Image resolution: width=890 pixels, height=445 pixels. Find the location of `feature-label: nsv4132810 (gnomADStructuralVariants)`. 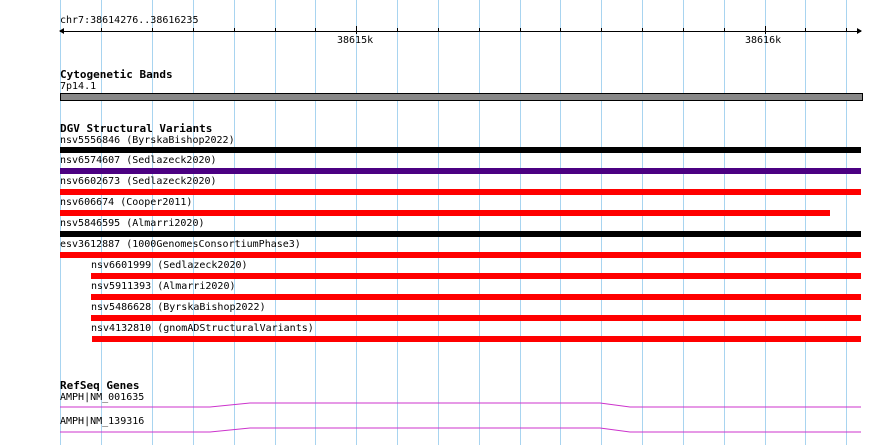

feature-label: nsv4132810 (gnomADStructuralVariants) is located at coordinates (202, 329).